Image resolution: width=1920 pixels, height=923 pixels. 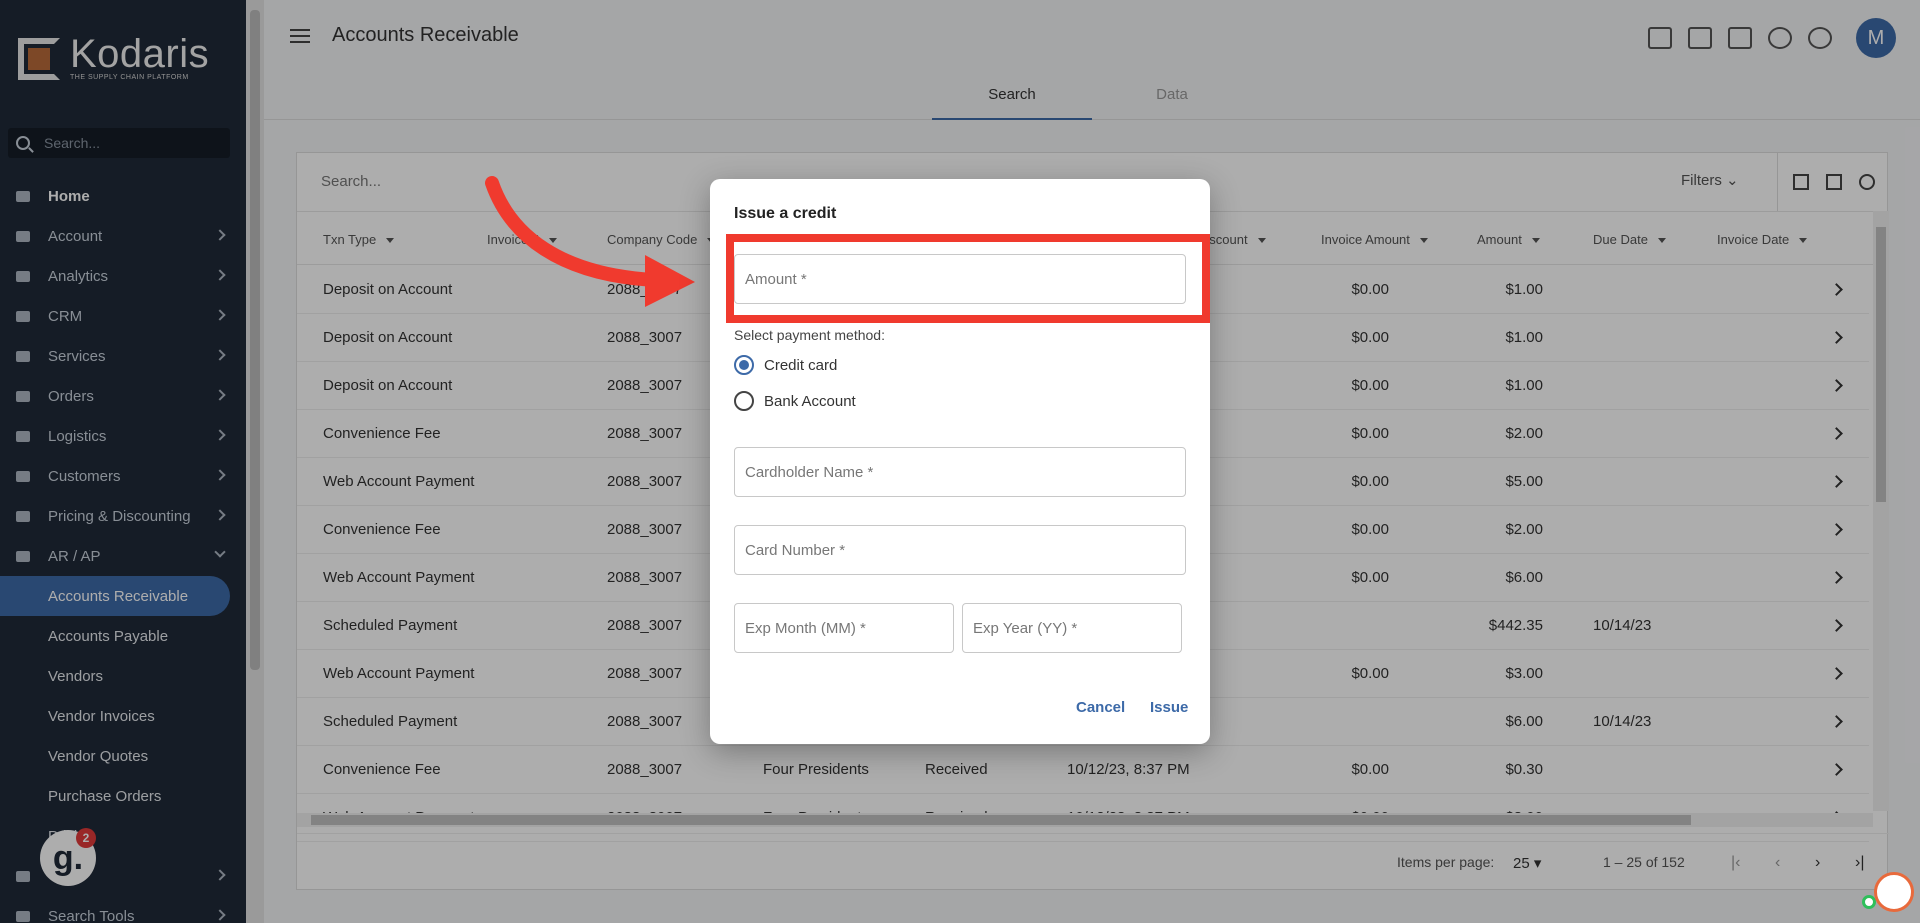 I want to click on radio-credit-card: Credit card, so click(x=785, y=365).